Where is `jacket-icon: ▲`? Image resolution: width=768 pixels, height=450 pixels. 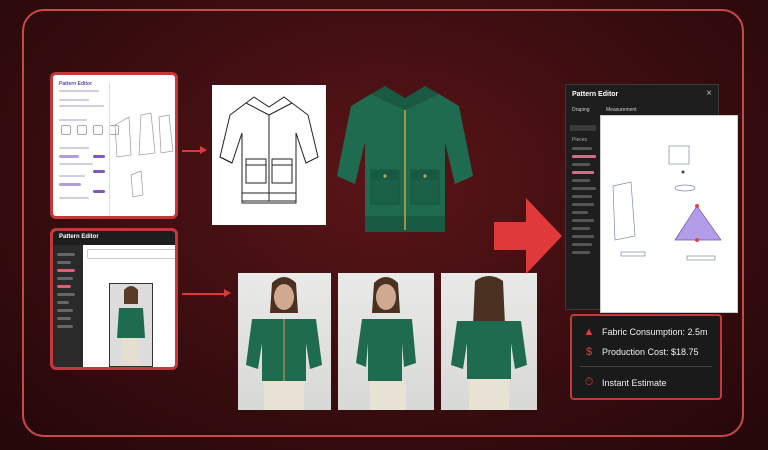 jacket-icon: ▲ is located at coordinates (589, 332).